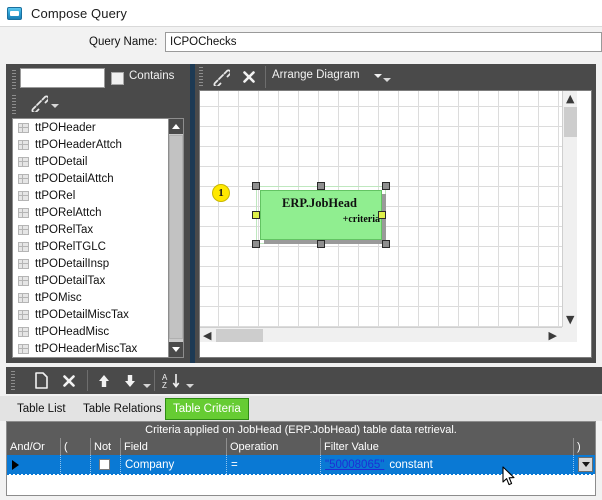 This screenshot has width=602, height=500. What do you see at coordinates (91, 178) in the screenshot?
I see `list-item: ttPODetailAttch` at bounding box center [91, 178].